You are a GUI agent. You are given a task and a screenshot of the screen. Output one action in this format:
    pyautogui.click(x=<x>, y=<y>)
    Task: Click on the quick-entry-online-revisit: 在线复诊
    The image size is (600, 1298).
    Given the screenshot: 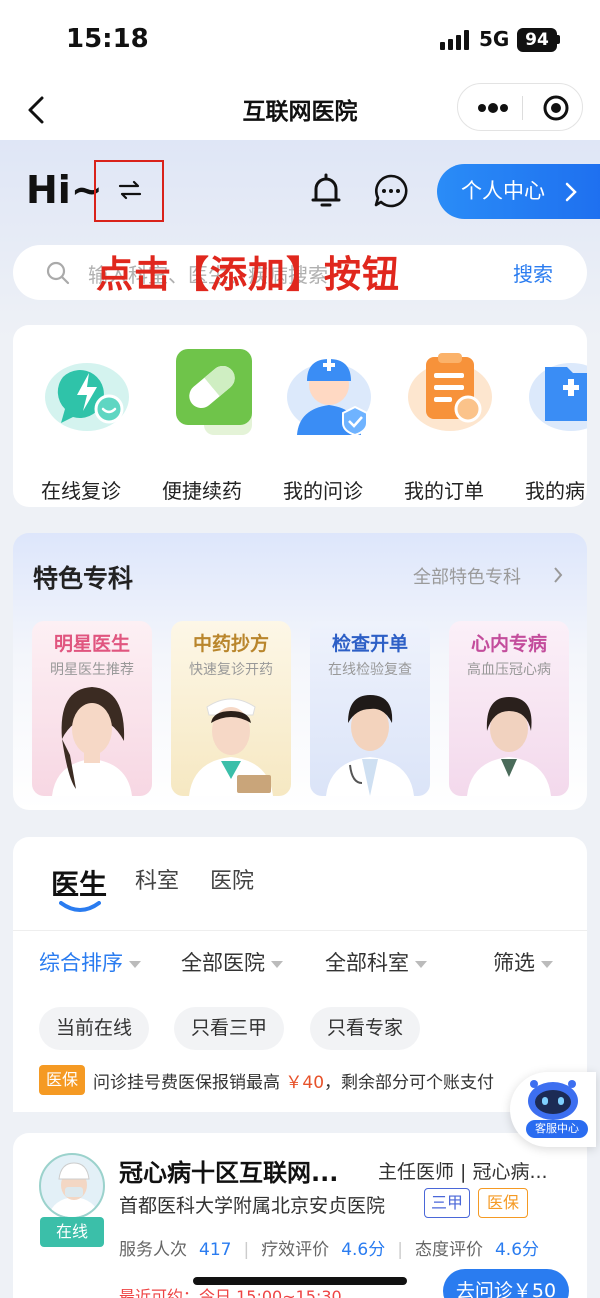 What is the action you would take?
    pyautogui.click(x=82, y=425)
    